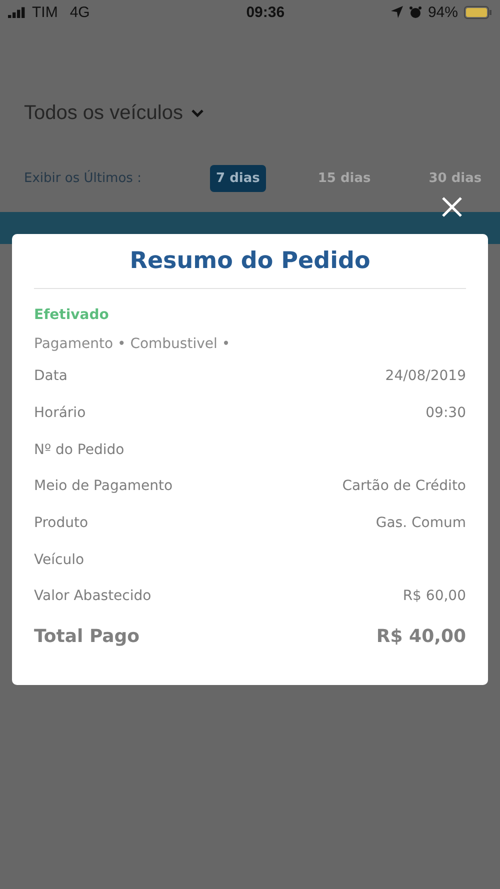 The height and width of the screenshot is (889, 500). Describe the element at coordinates (72, 315) in the screenshot. I see `order-status: Efetivado` at that location.